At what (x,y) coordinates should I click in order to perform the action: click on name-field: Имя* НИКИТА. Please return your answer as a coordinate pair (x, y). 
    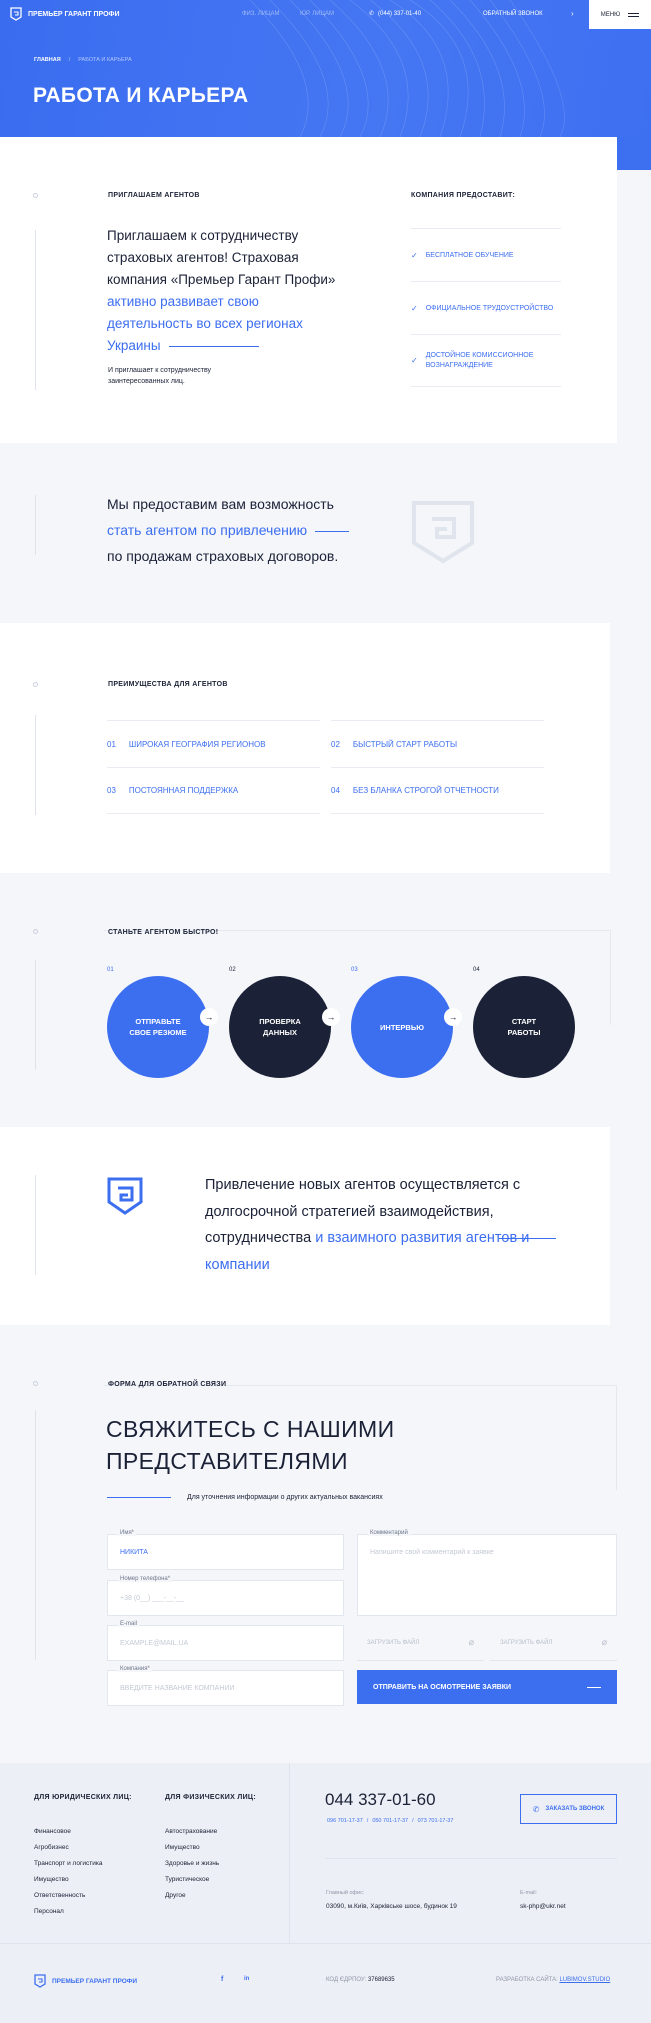
    Looking at the image, I should click on (225, 1550).